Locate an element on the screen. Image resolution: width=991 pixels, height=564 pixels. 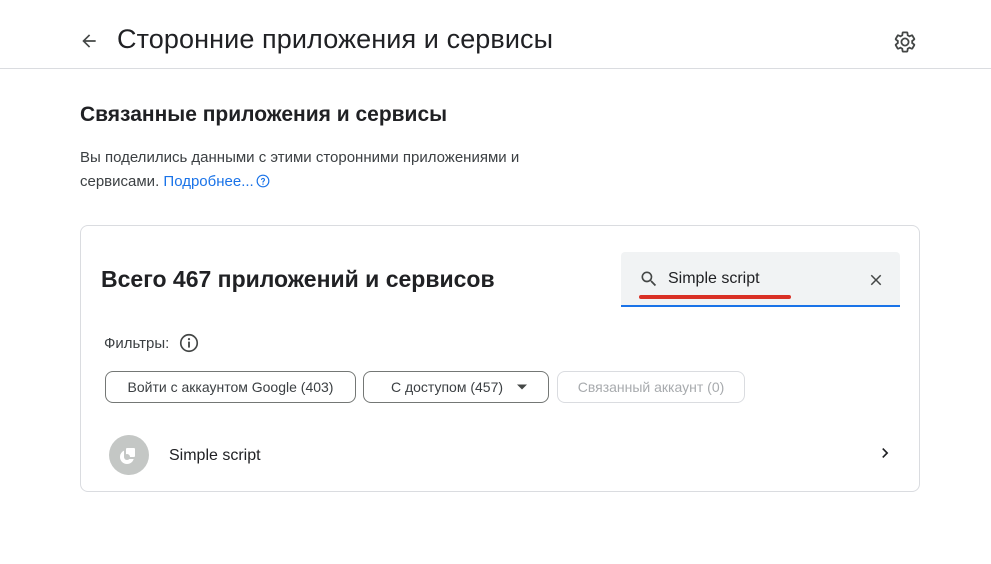
filter-chip-access: С доступом (457) is located at coordinates (456, 387).